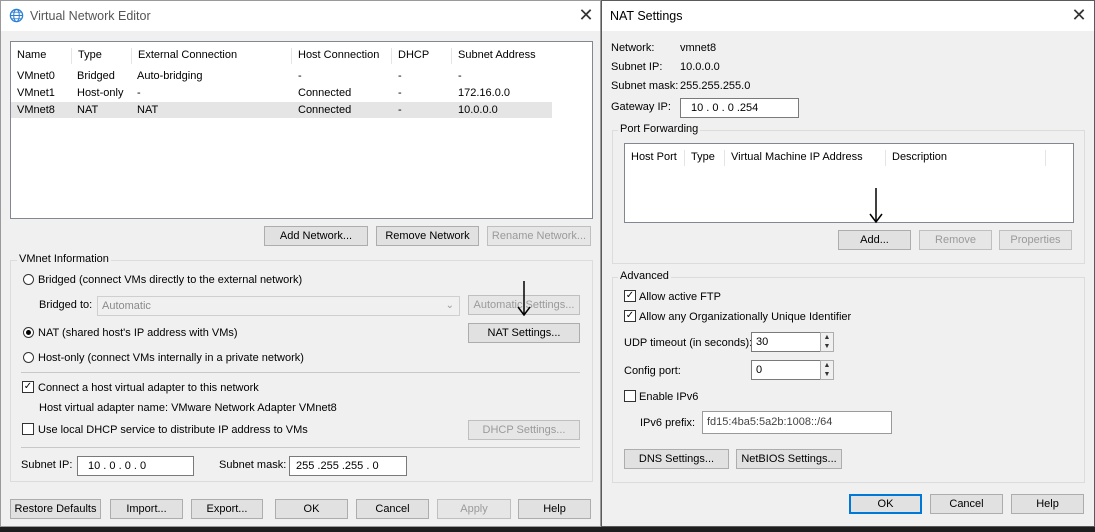  I want to click on gateway-ip-field: 10 . 0 . 0 .254, so click(739, 108).